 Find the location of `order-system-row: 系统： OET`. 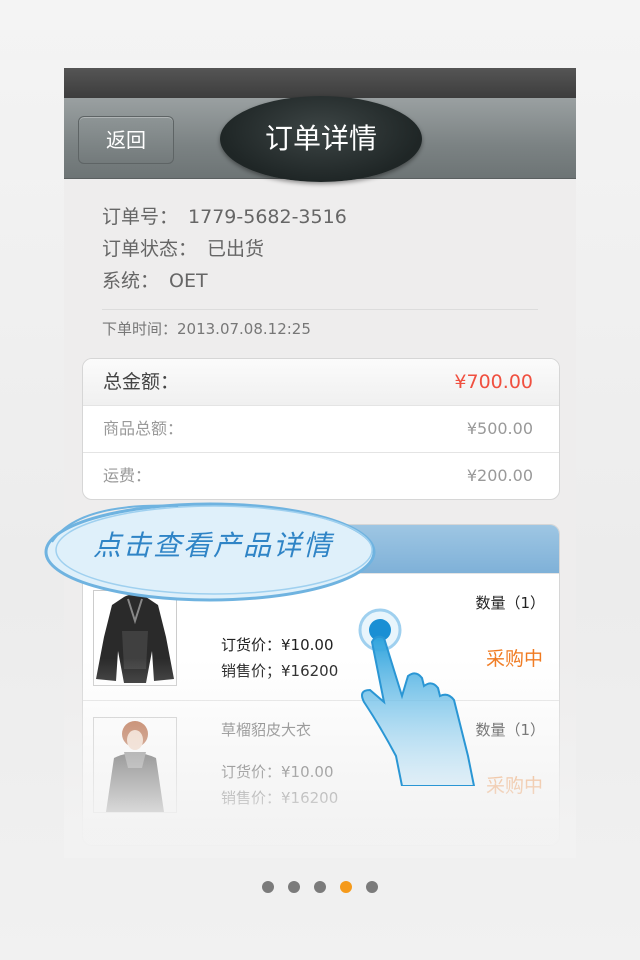

order-system-row: 系统： OET is located at coordinates (320, 281).